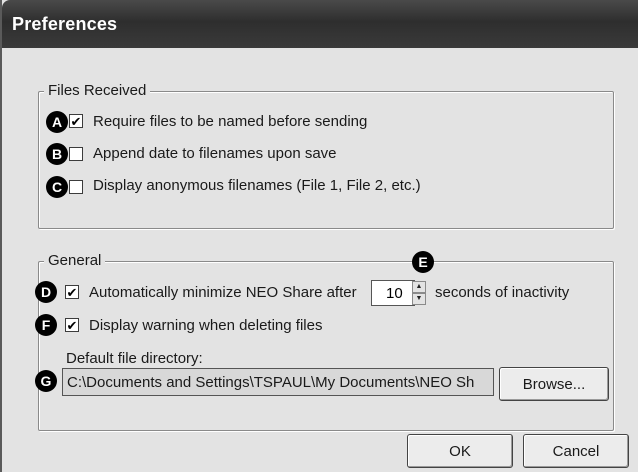 Image resolution: width=638 pixels, height=472 pixels. Describe the element at coordinates (57, 122) in the screenshot. I see `callout-badge-a: A` at that location.